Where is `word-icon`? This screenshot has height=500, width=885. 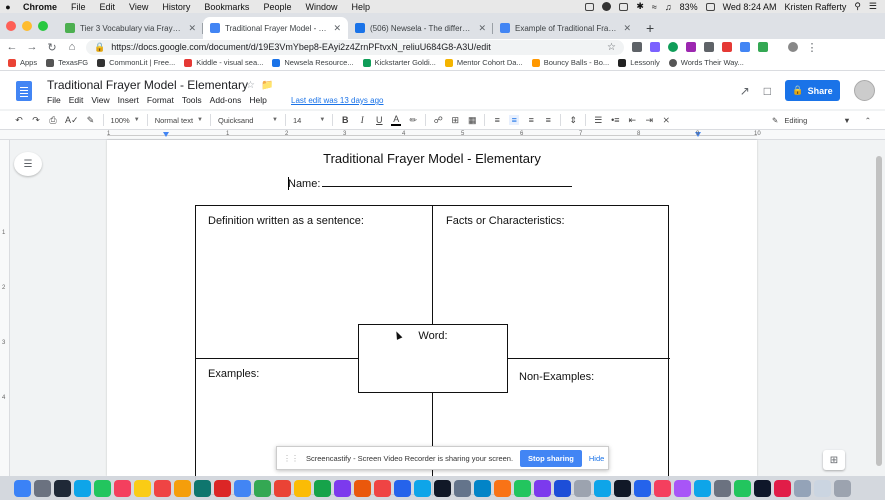 word-icon is located at coordinates (402, 488).